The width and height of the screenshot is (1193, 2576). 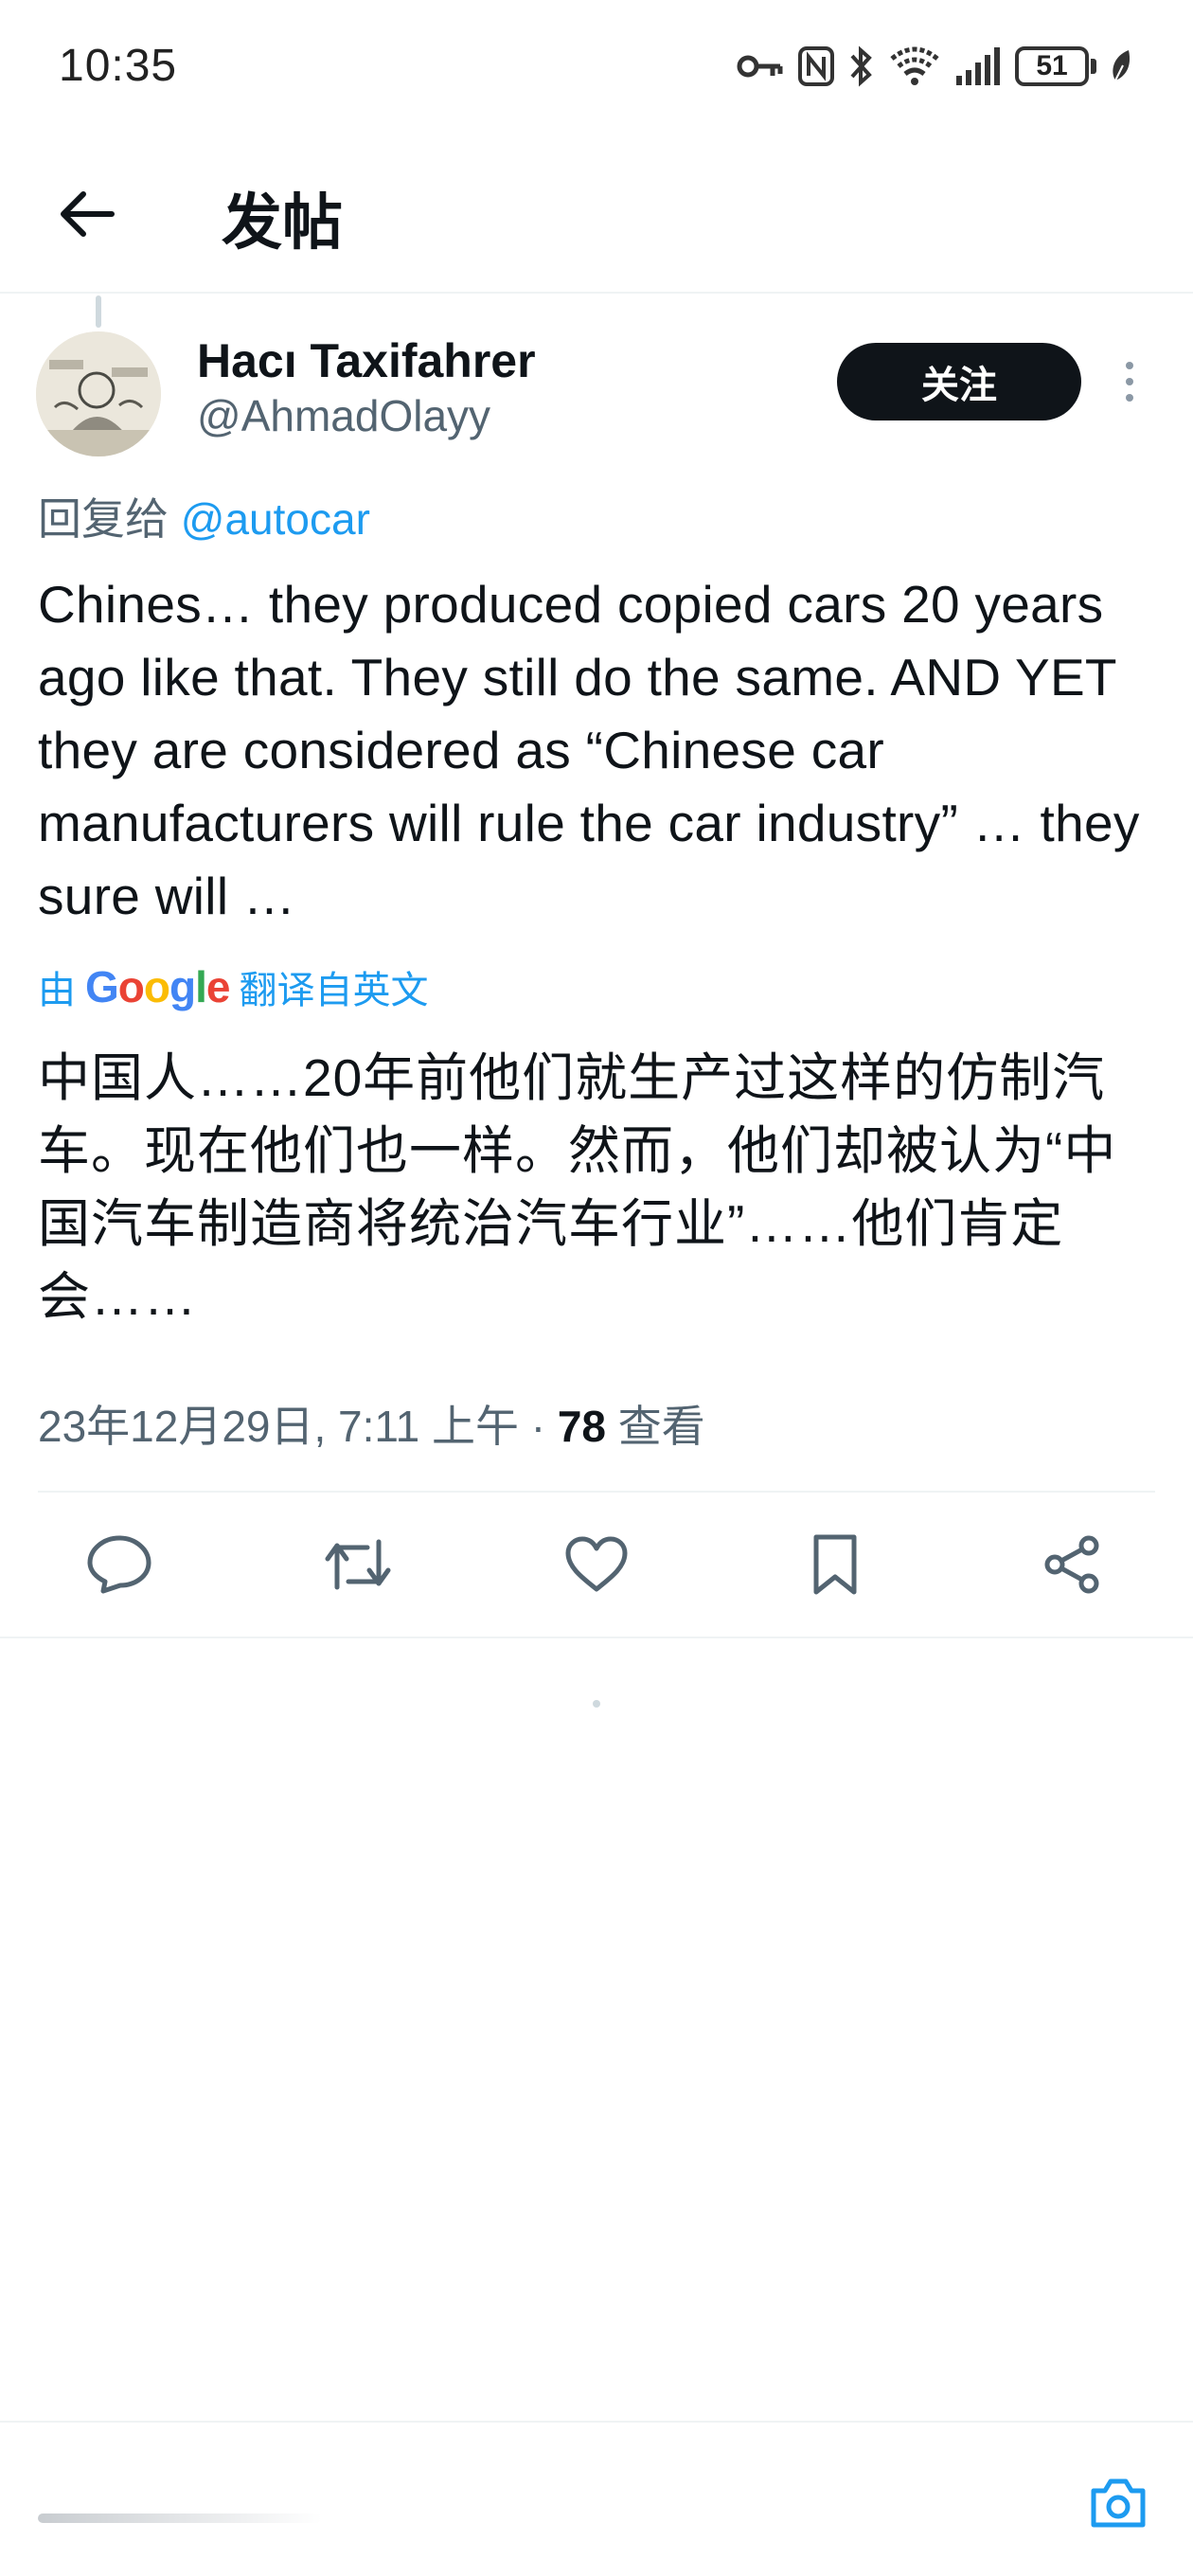 I want to click on battery-icon: 51, so click(x=1055, y=66).